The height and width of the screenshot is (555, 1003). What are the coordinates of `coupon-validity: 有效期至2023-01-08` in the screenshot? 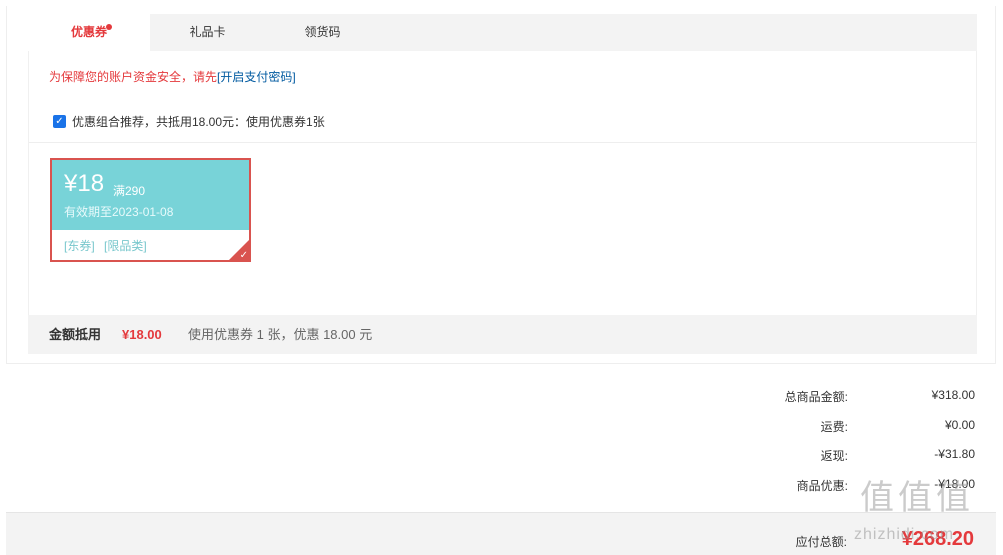 It's located at (119, 212).